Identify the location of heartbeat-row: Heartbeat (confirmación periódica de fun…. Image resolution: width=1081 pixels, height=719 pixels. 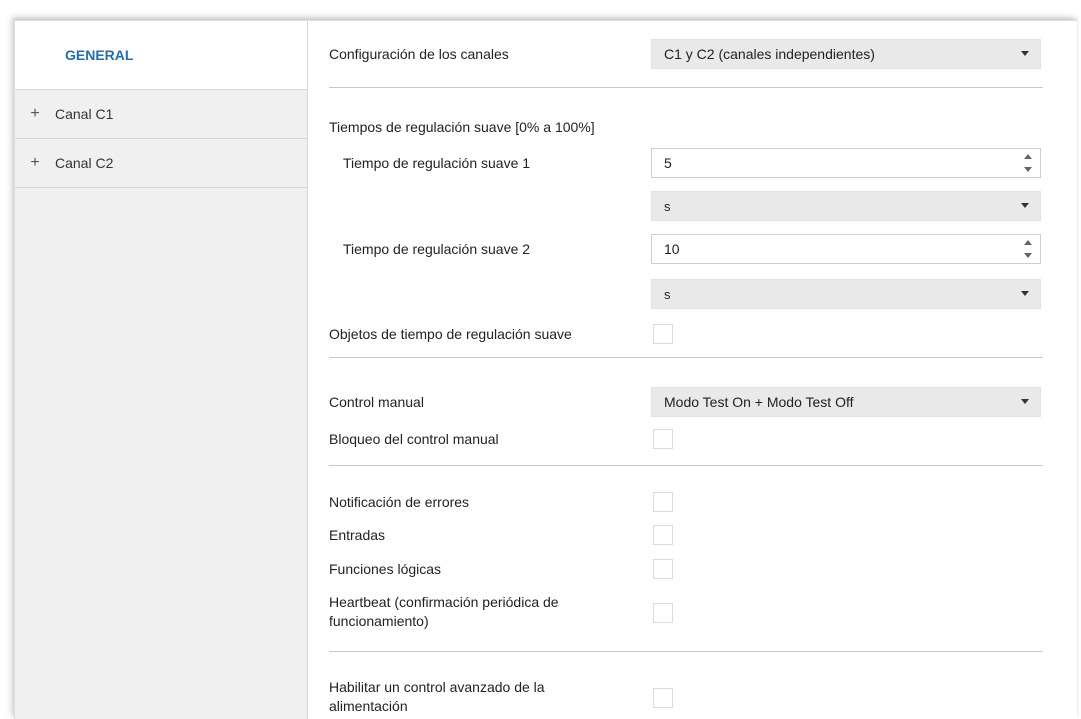
(692, 613).